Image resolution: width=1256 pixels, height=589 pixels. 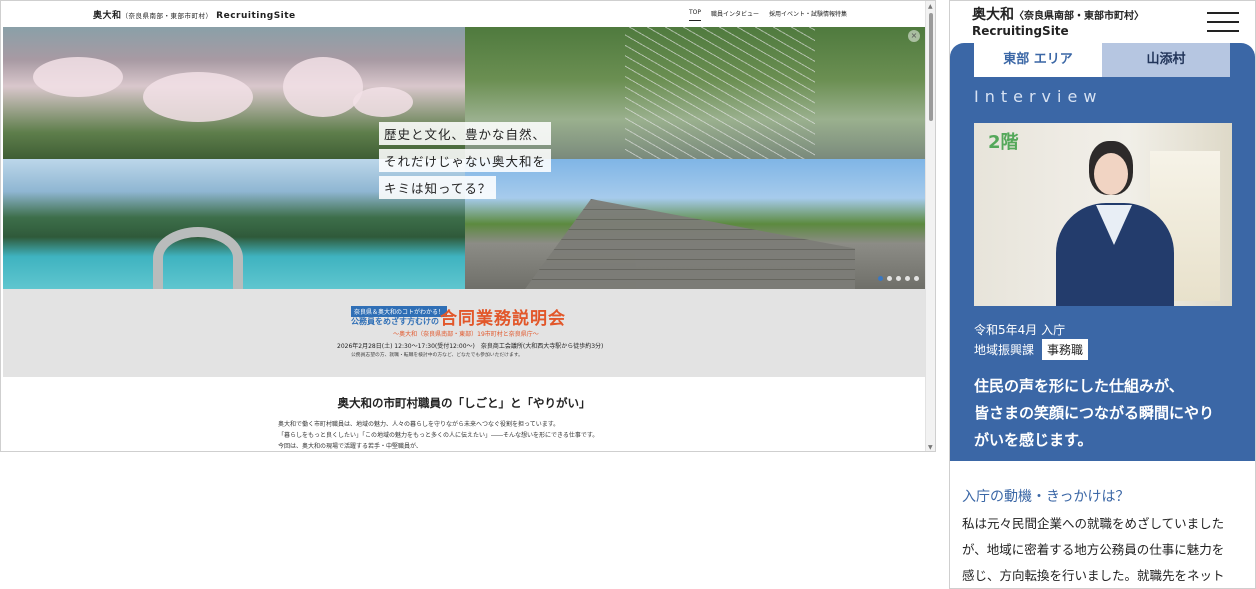 I want to click on global-nav: TOP 職員インタビュー 採用イベント・試験情報特集, so click(x=767, y=15).